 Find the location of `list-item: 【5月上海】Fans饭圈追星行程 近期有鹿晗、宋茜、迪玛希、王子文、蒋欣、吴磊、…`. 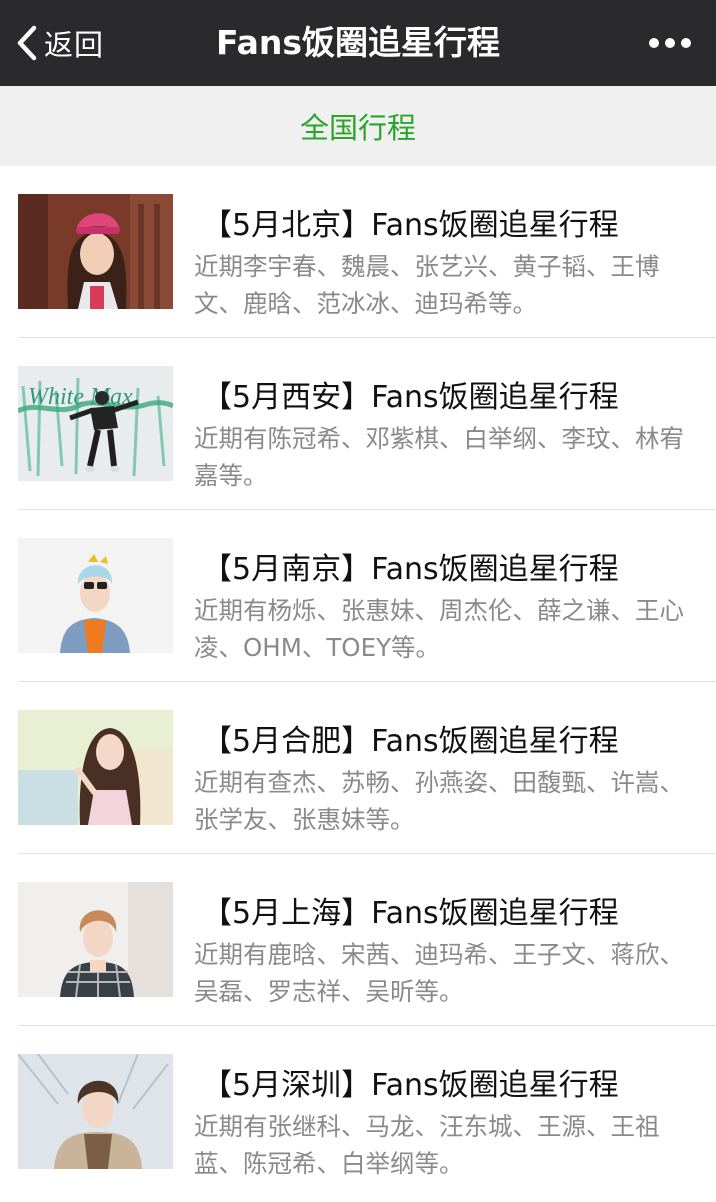

list-item: 【5月上海】Fans饭圈追星行程 近期有鹿晗、宋茜、迪玛希、王子文、蒋欣、吴磊、… is located at coordinates (367, 940).